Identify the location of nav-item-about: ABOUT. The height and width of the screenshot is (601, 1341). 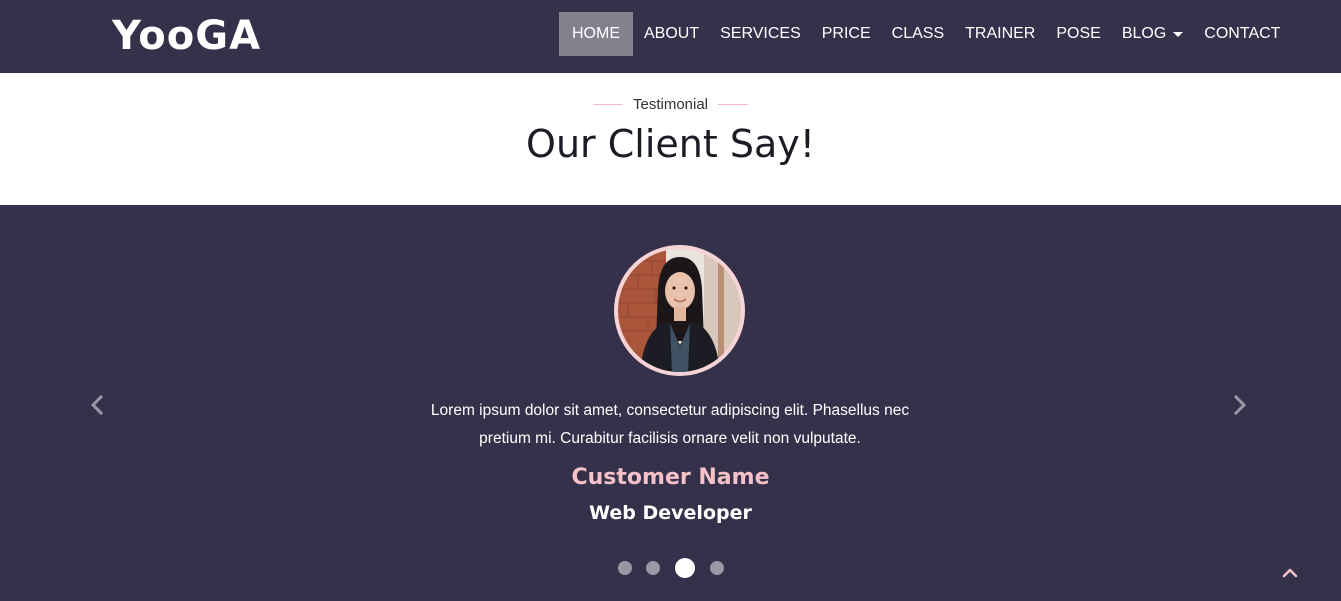
(671, 34).